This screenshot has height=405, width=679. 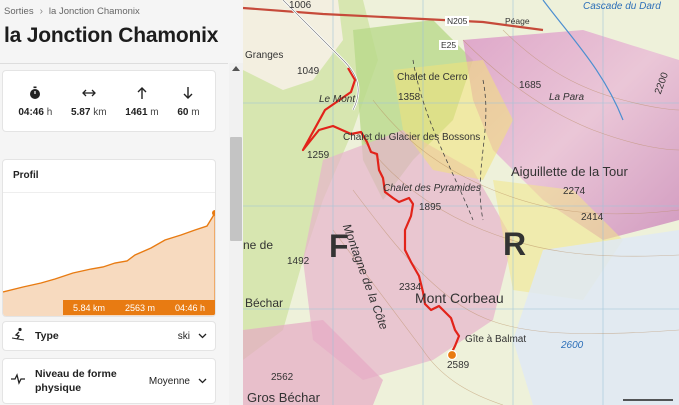 I want to click on heartbeat-icon, so click(x=18, y=381).